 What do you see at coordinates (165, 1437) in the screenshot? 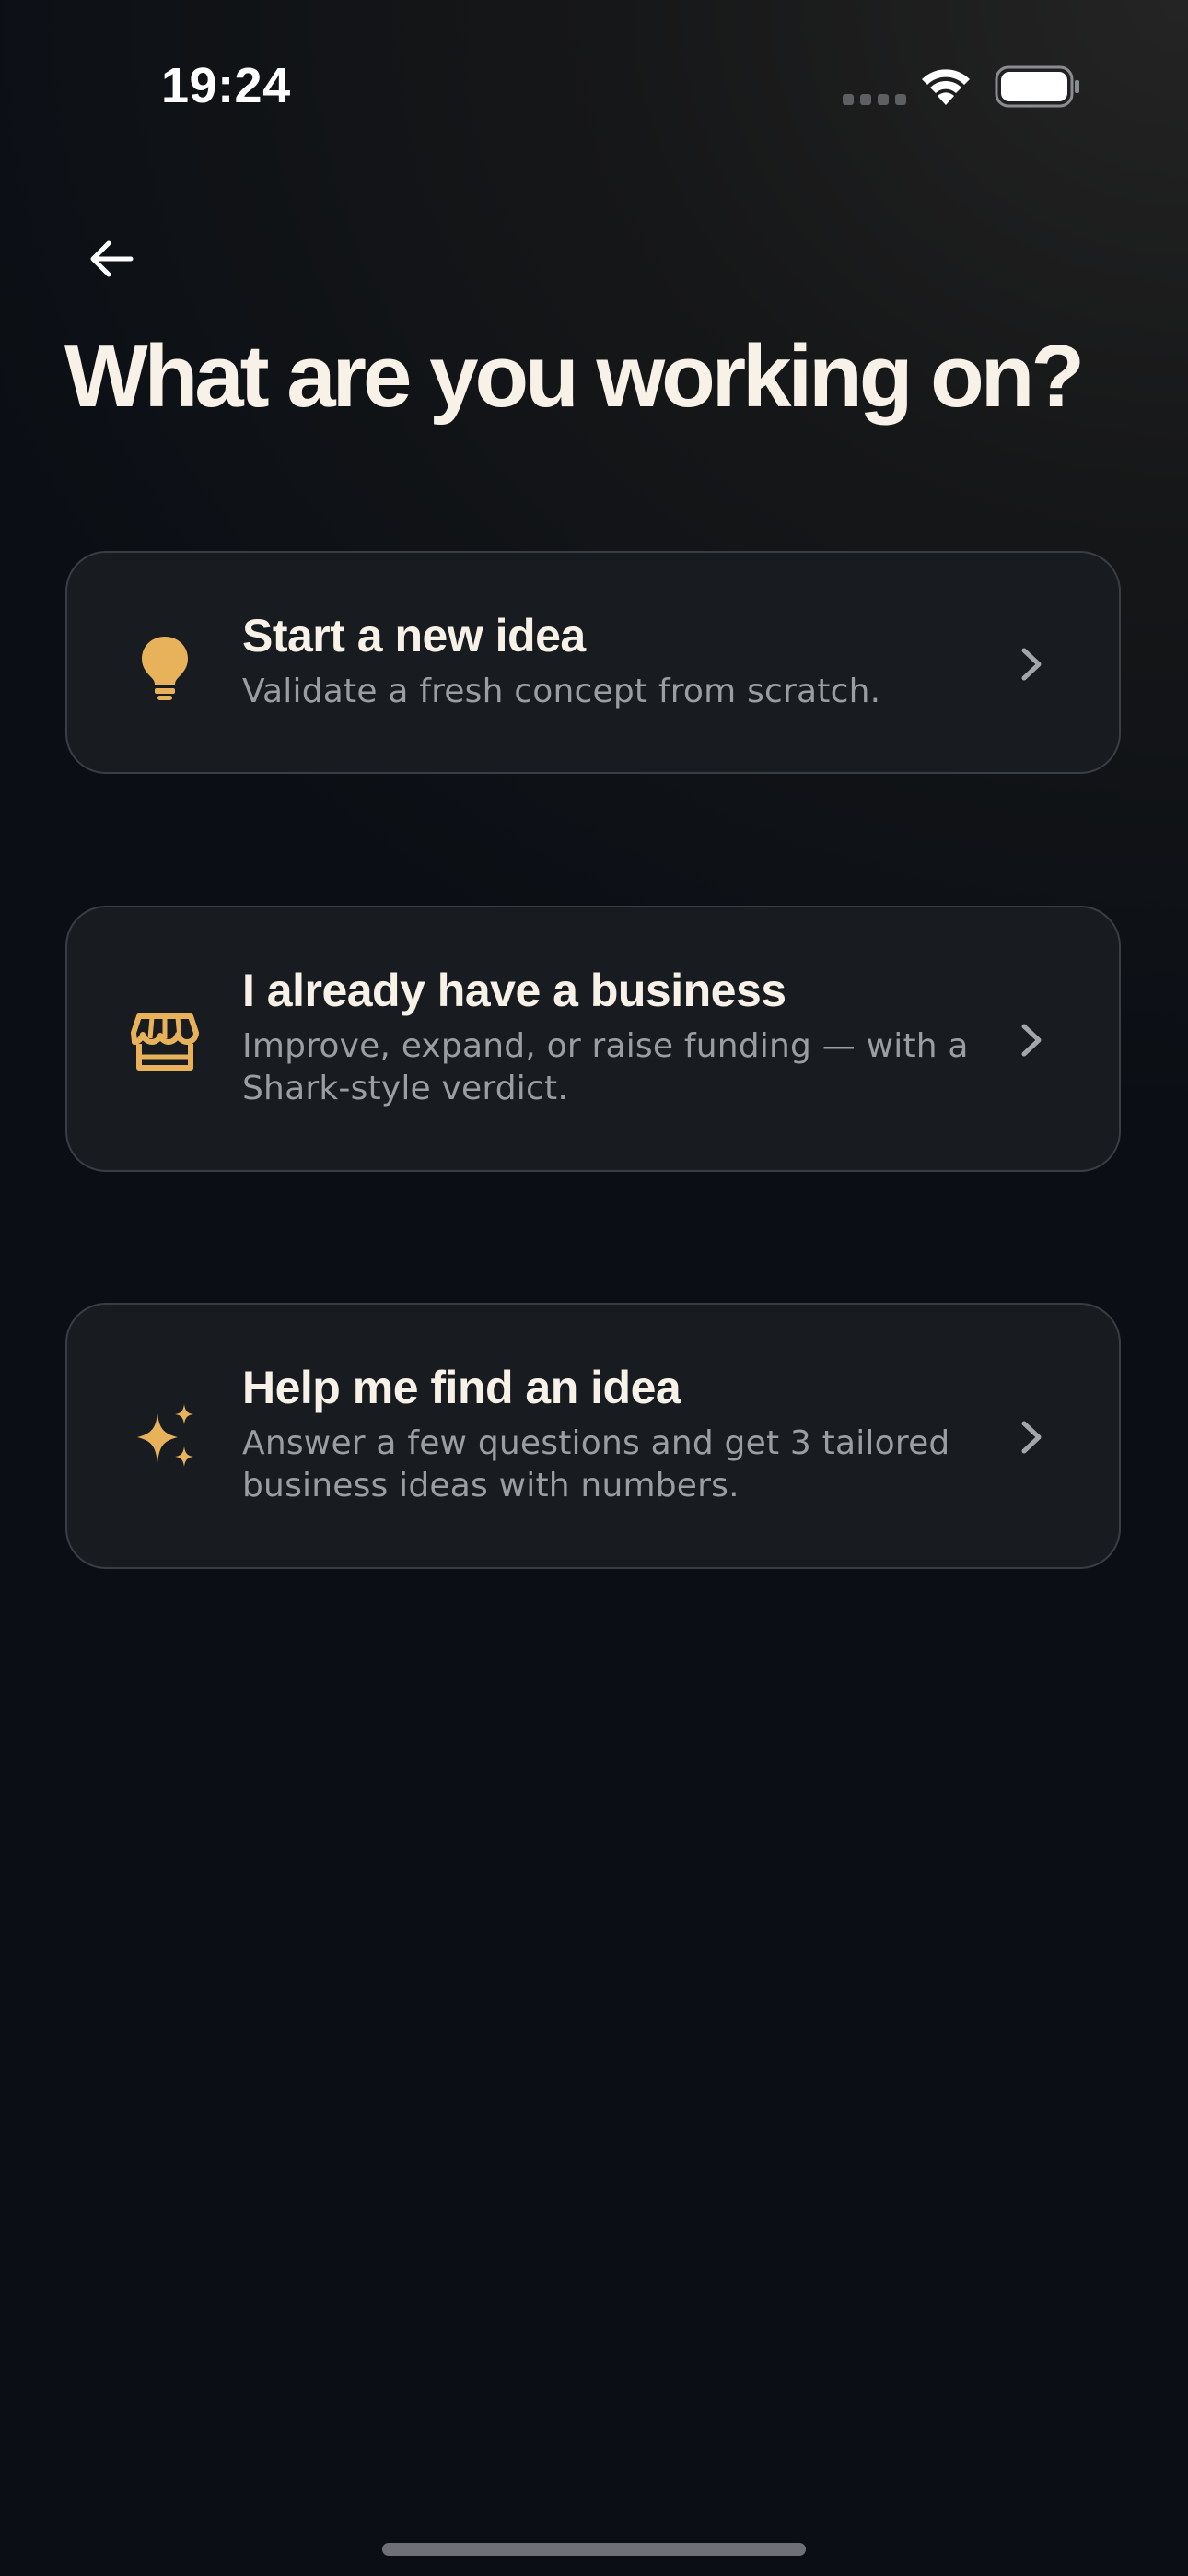
I see `sparkles-icon` at bounding box center [165, 1437].